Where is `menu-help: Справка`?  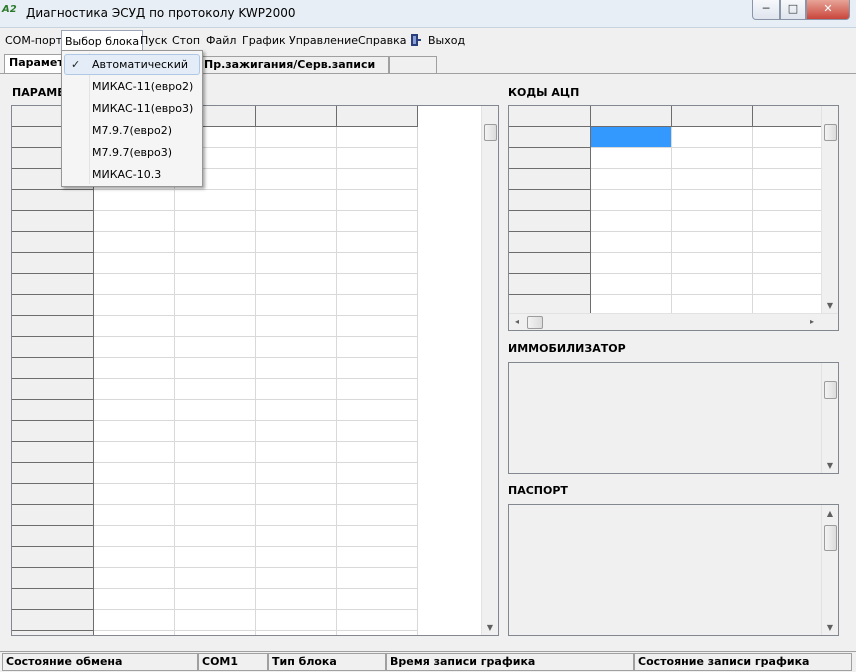 menu-help: Справка is located at coordinates (382, 41).